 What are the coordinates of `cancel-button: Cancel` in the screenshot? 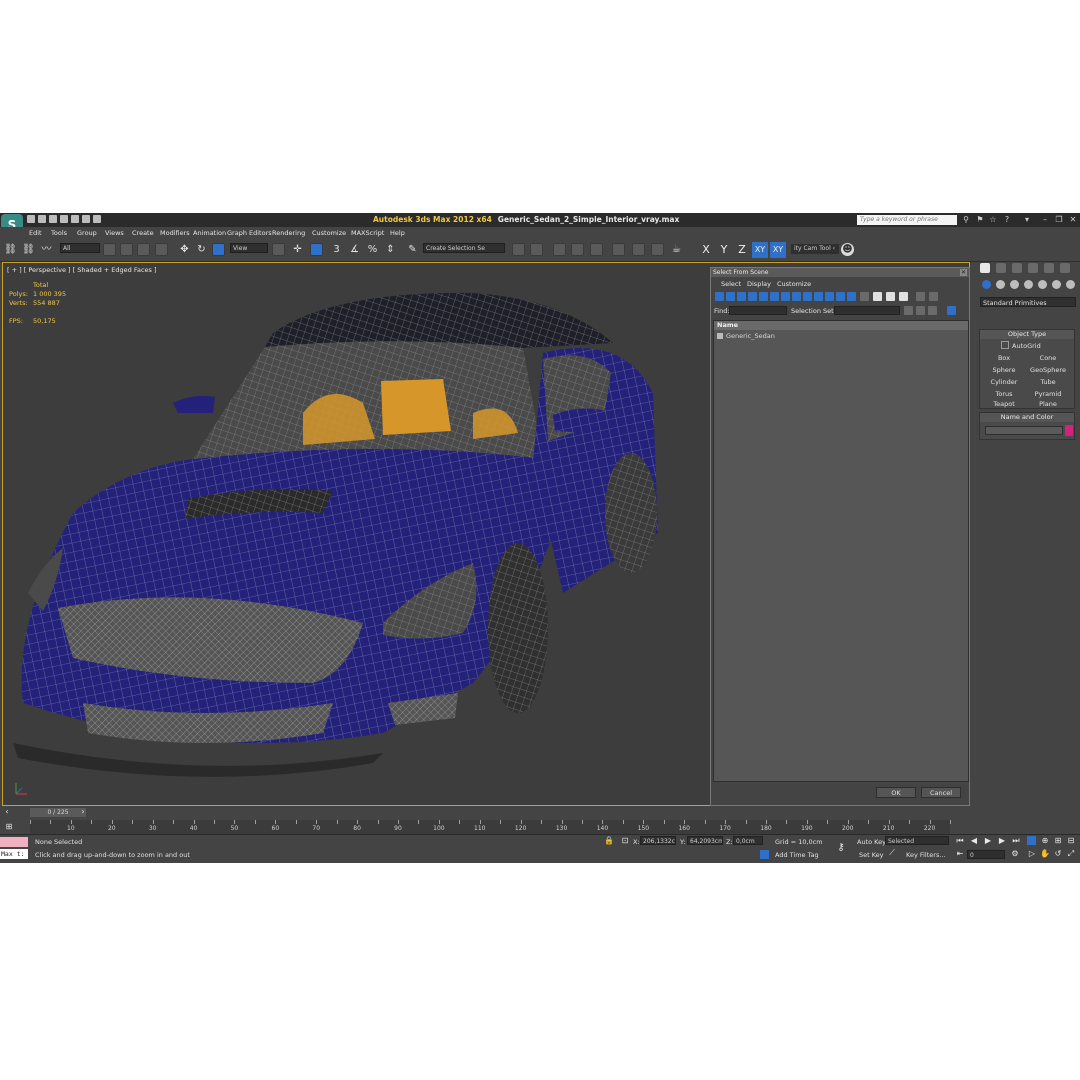 It's located at (941, 792).